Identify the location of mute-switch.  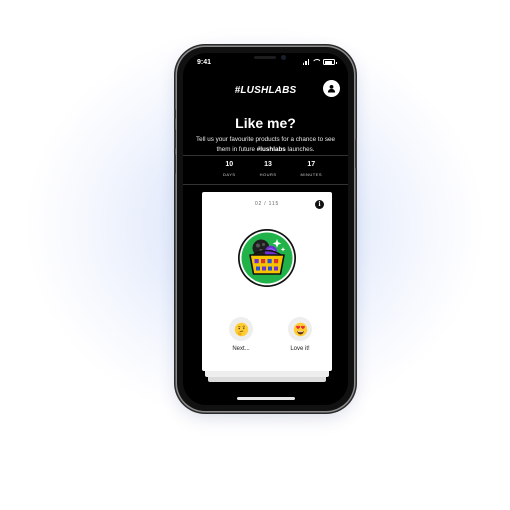
(175, 114).